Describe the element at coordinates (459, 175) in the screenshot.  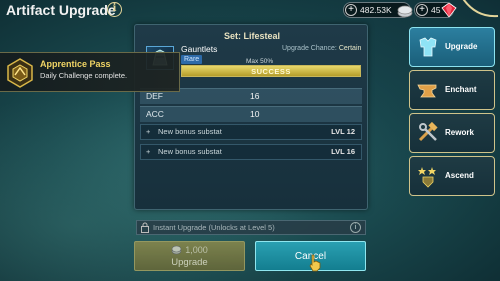
I see `tab-label: Ascend` at that location.